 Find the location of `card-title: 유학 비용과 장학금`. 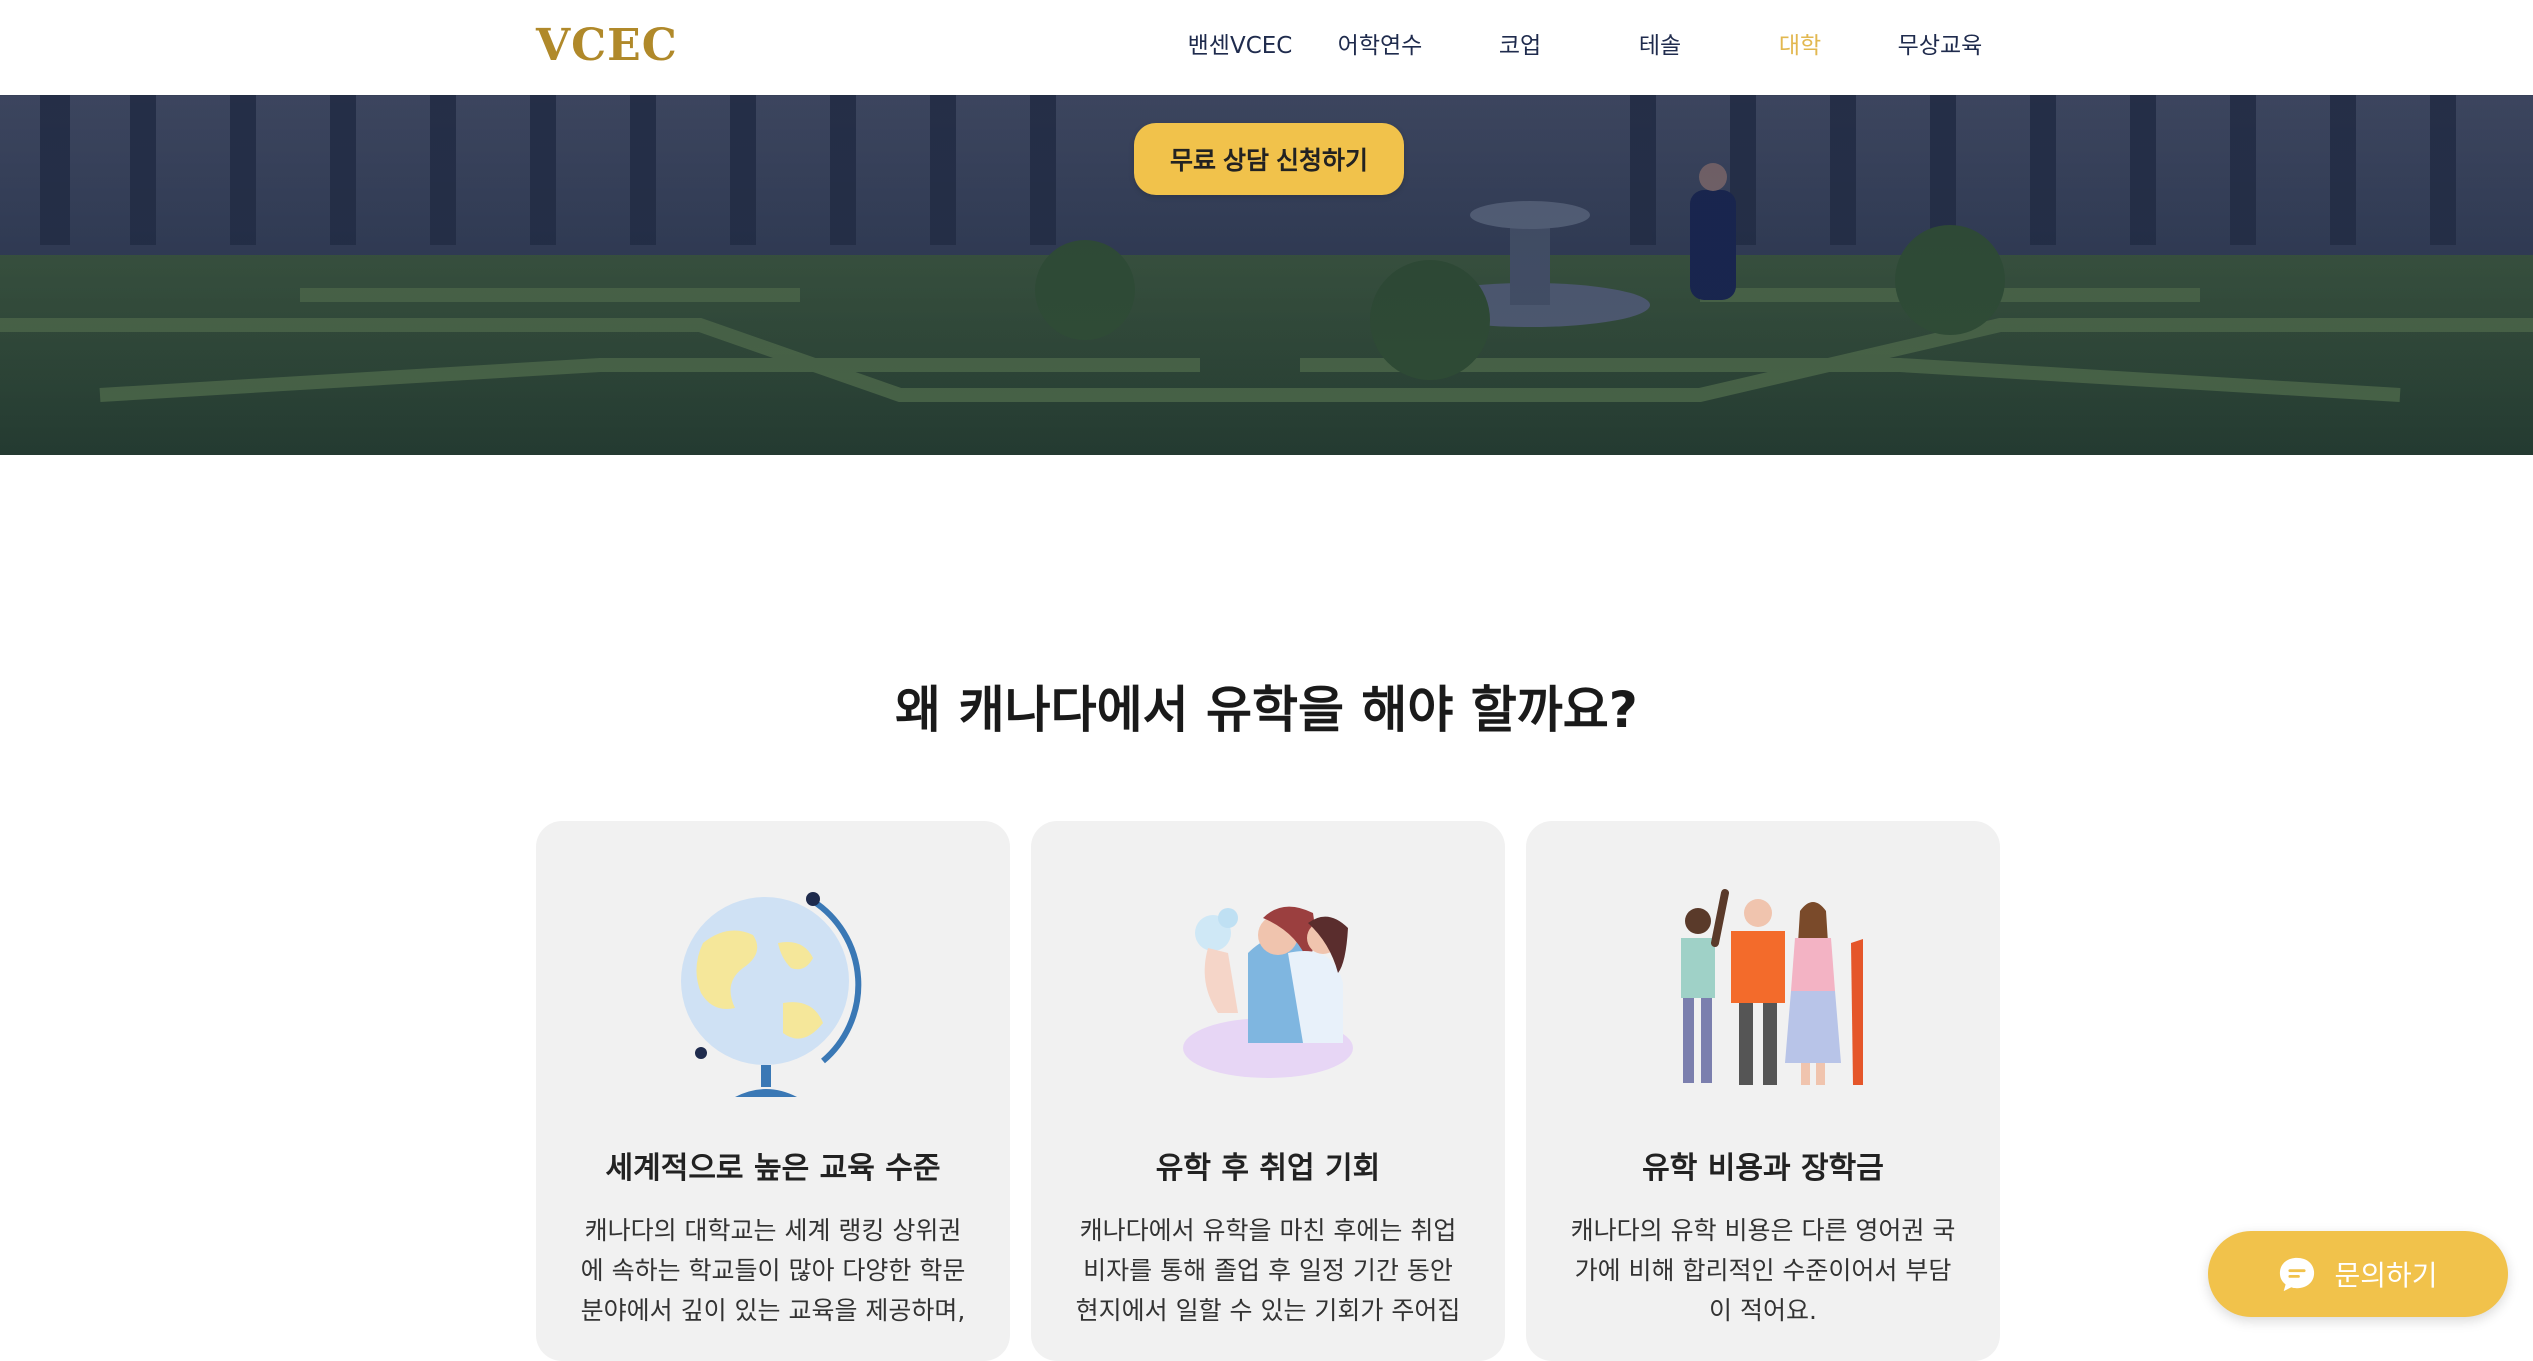

card-title: 유학 비용과 장학금 is located at coordinates (1763, 1168).